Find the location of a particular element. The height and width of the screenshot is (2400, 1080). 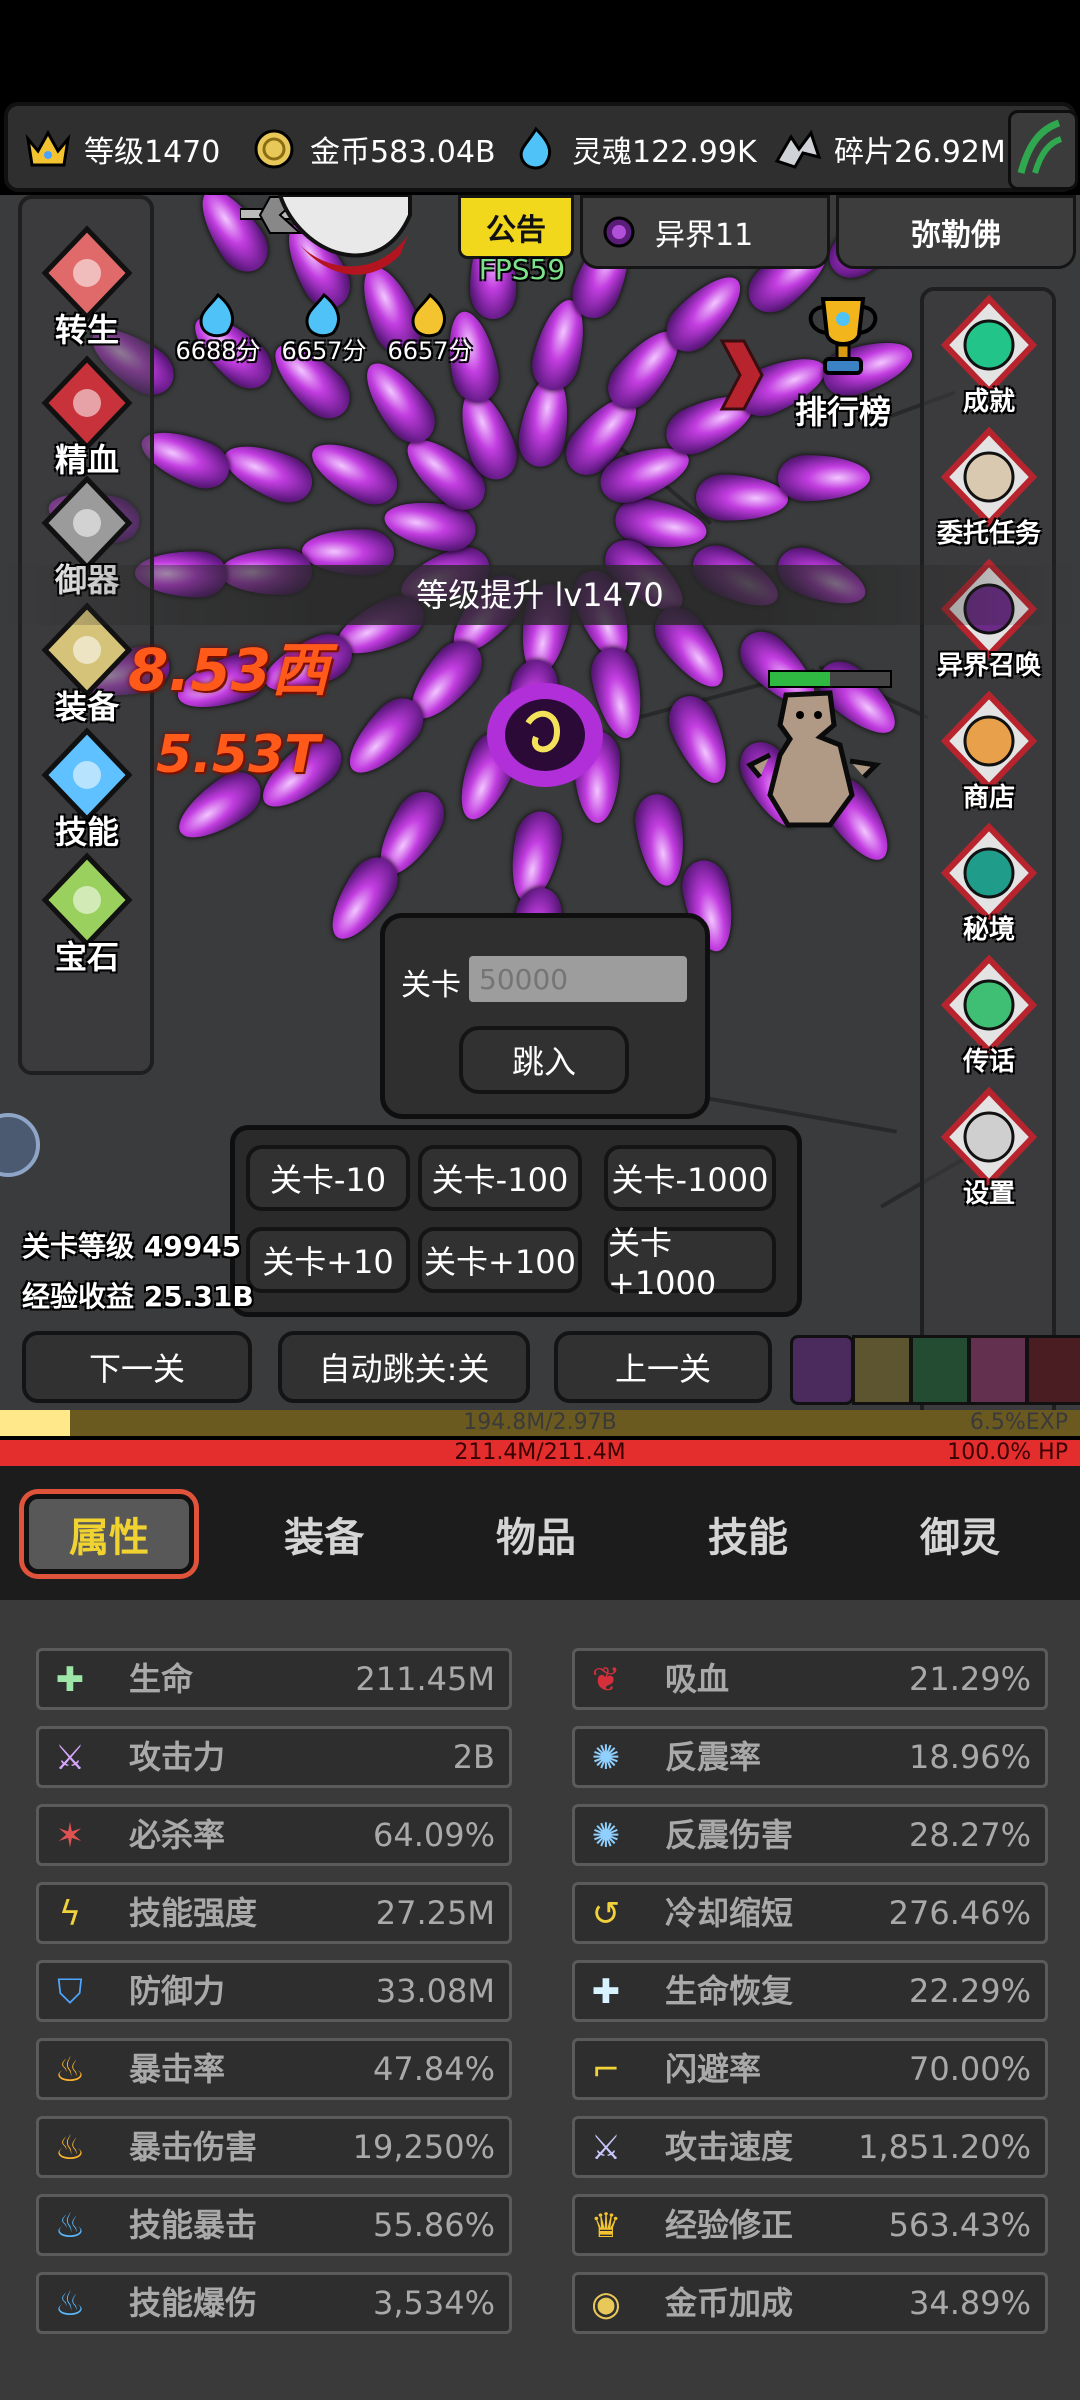

notice-button: 公告 is located at coordinates (516, 227).